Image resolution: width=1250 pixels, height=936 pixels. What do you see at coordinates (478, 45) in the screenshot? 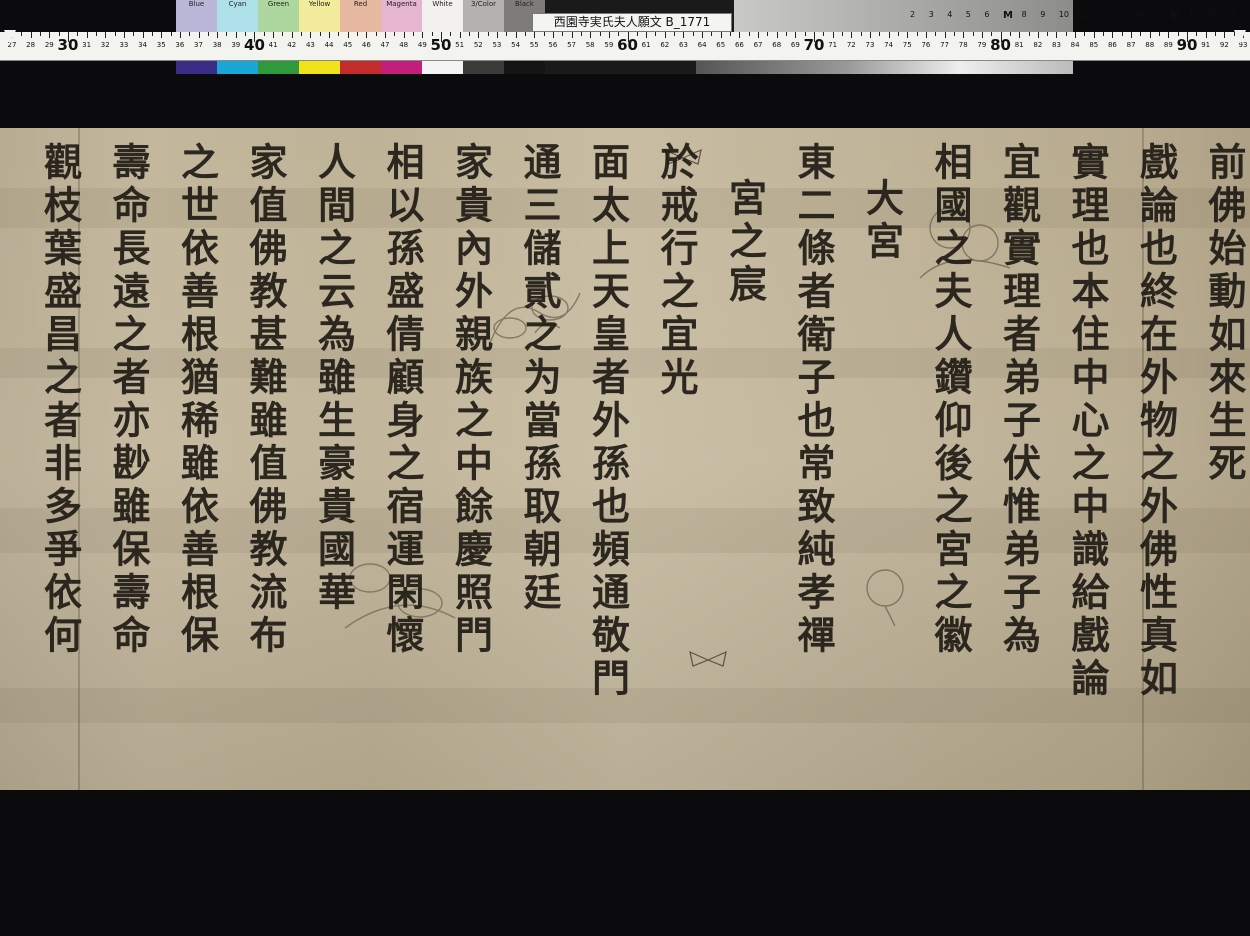
I see `ruler-tick-label: 52` at bounding box center [478, 45].